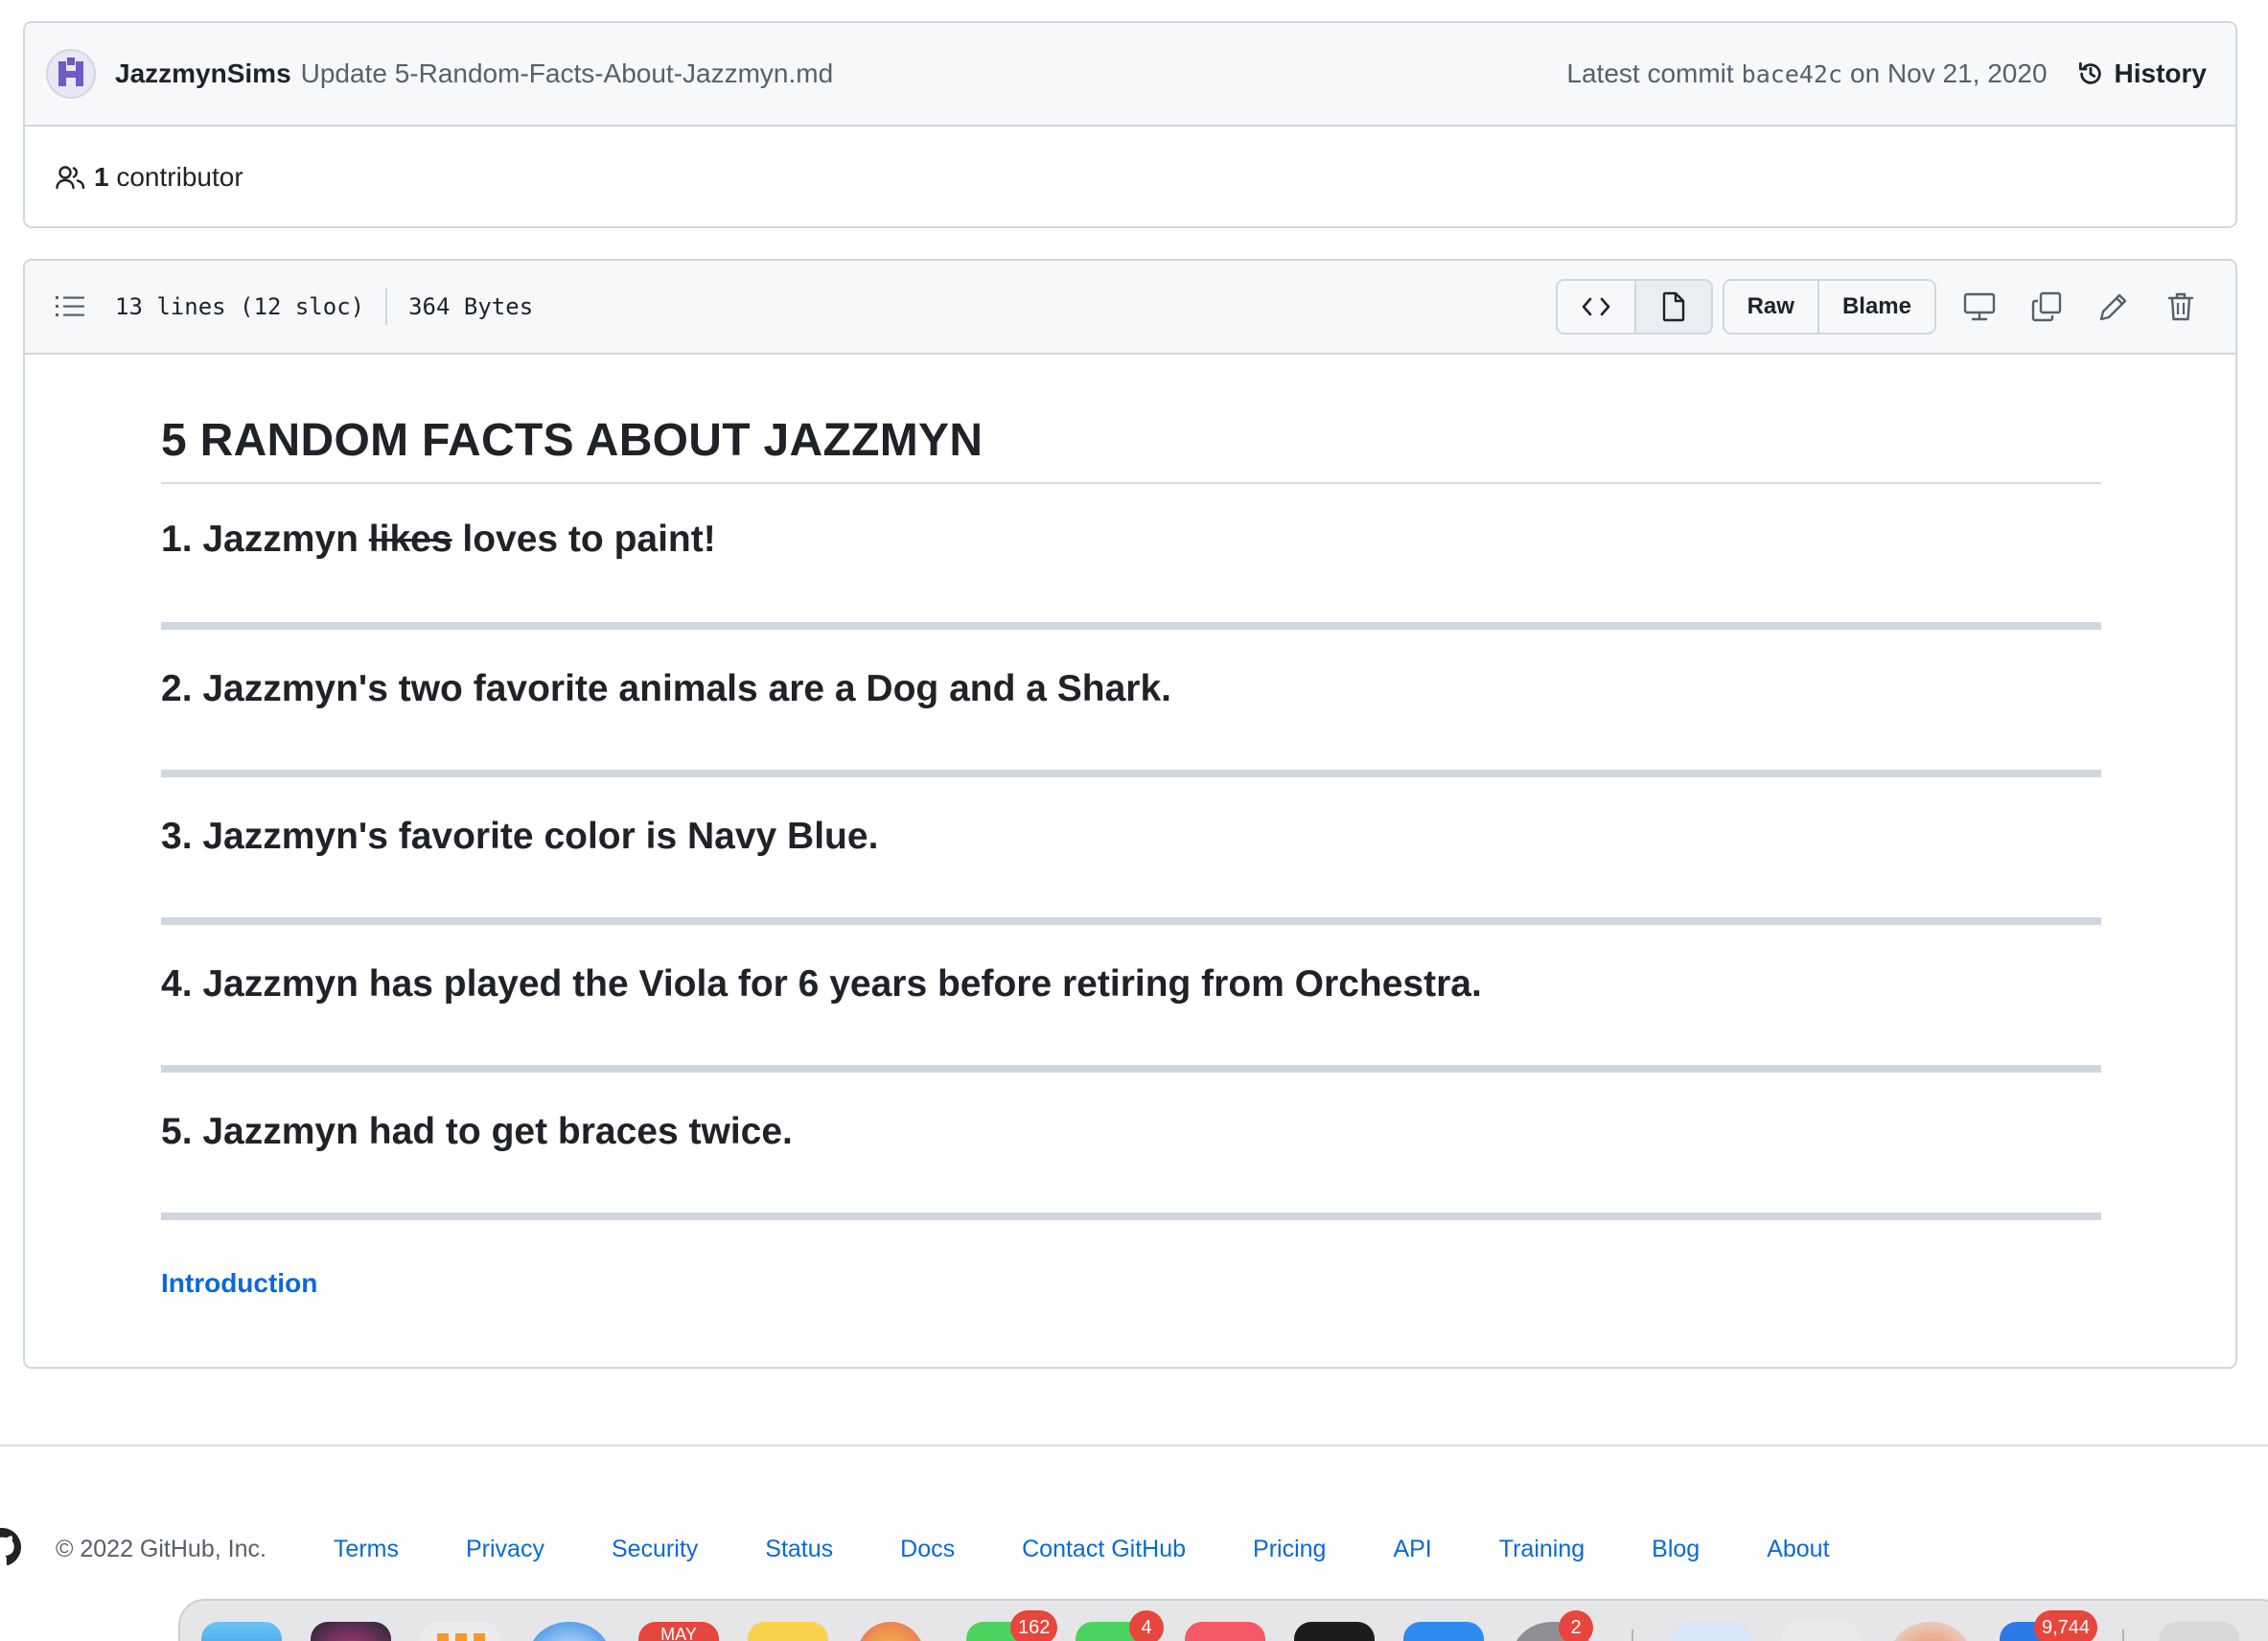 The width and height of the screenshot is (2268, 1641). Describe the element at coordinates (1131, 557) in the screenshot. I see `fact-1: 1. Jazzmyn likes loves to paint!` at that location.